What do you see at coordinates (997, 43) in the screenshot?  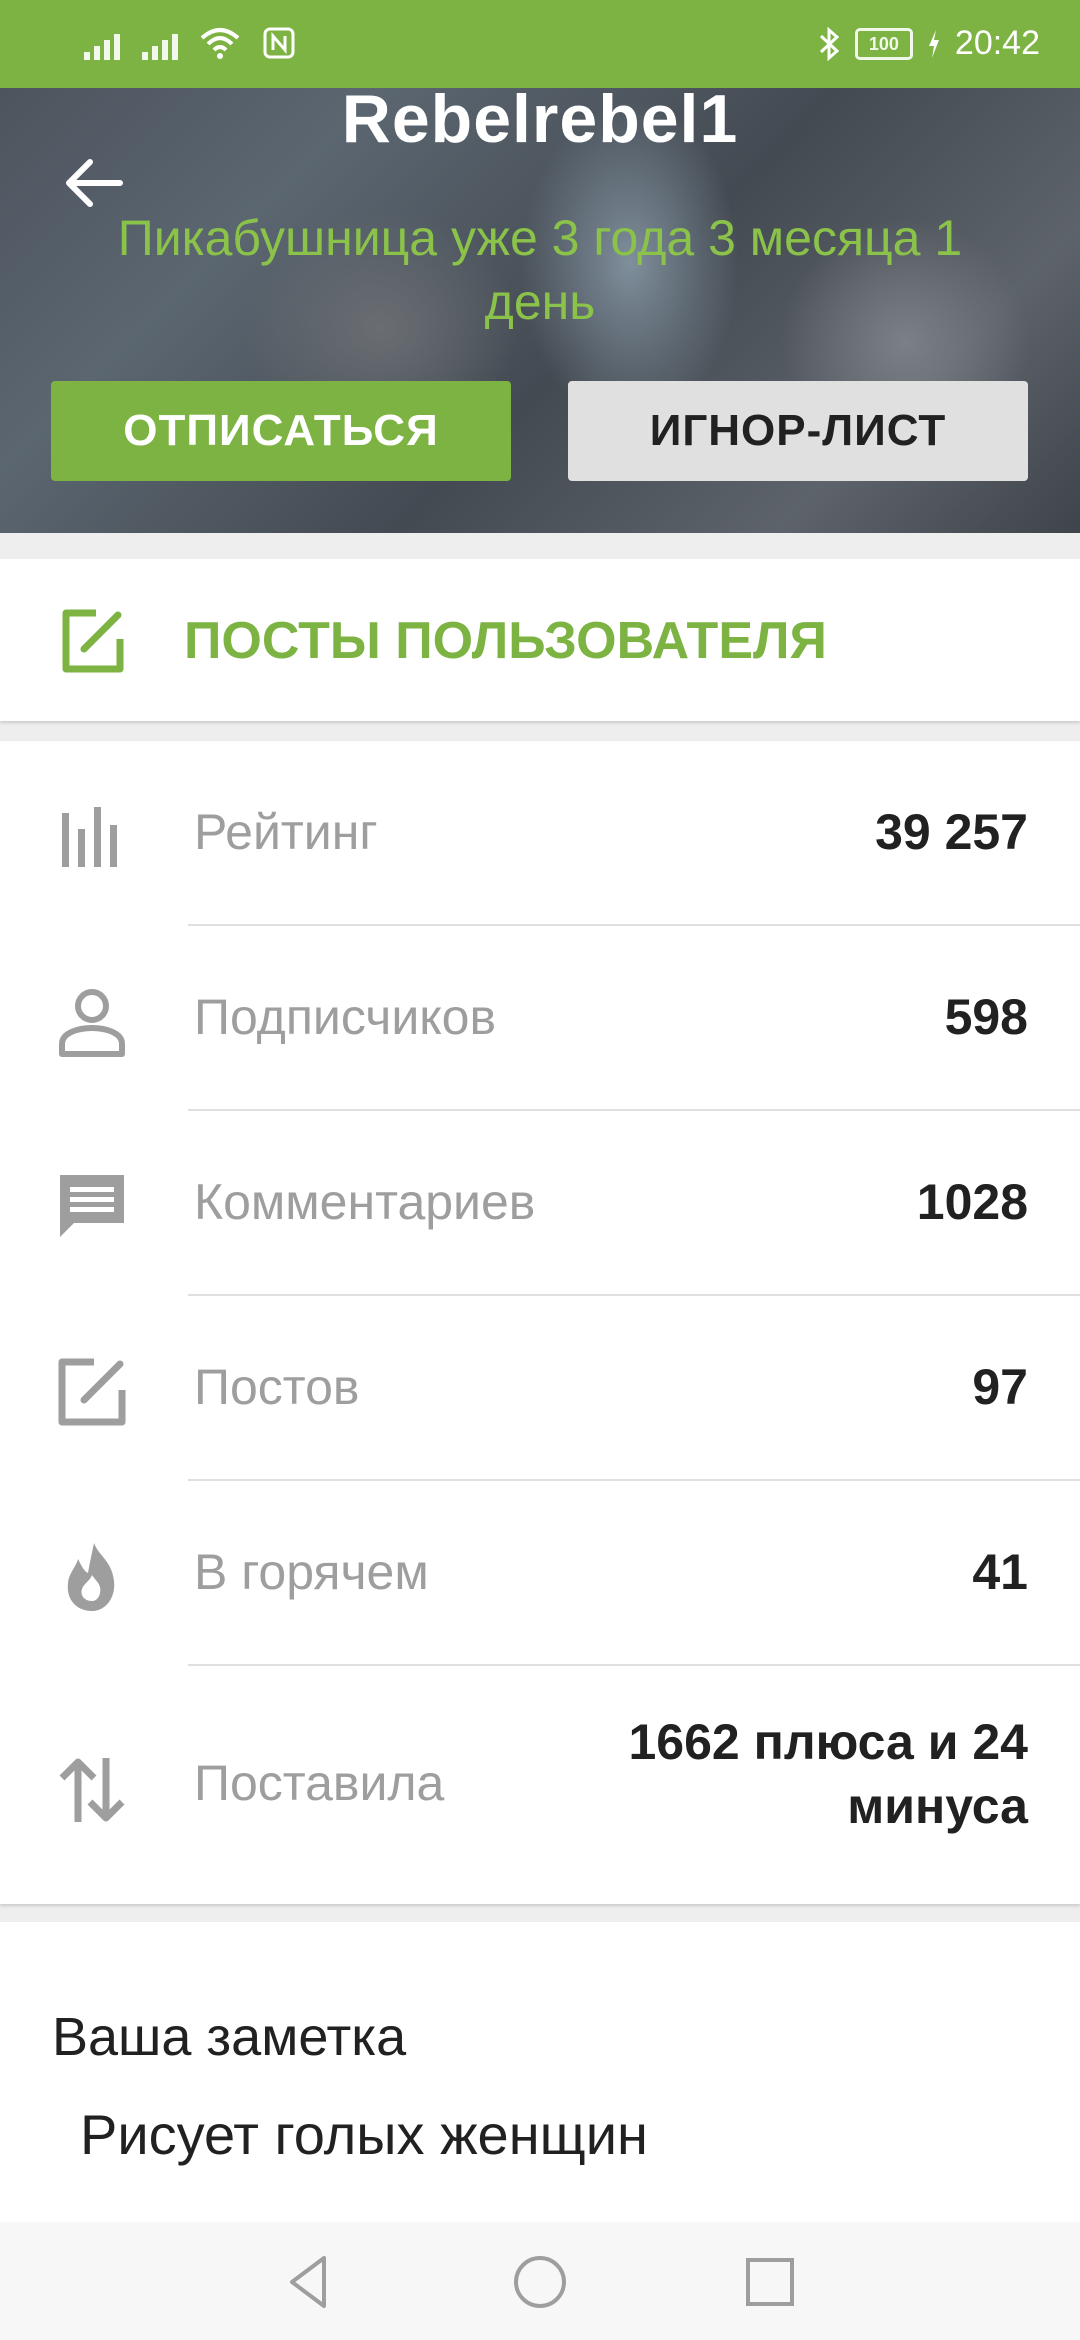 I see `status-time: 20:42` at bounding box center [997, 43].